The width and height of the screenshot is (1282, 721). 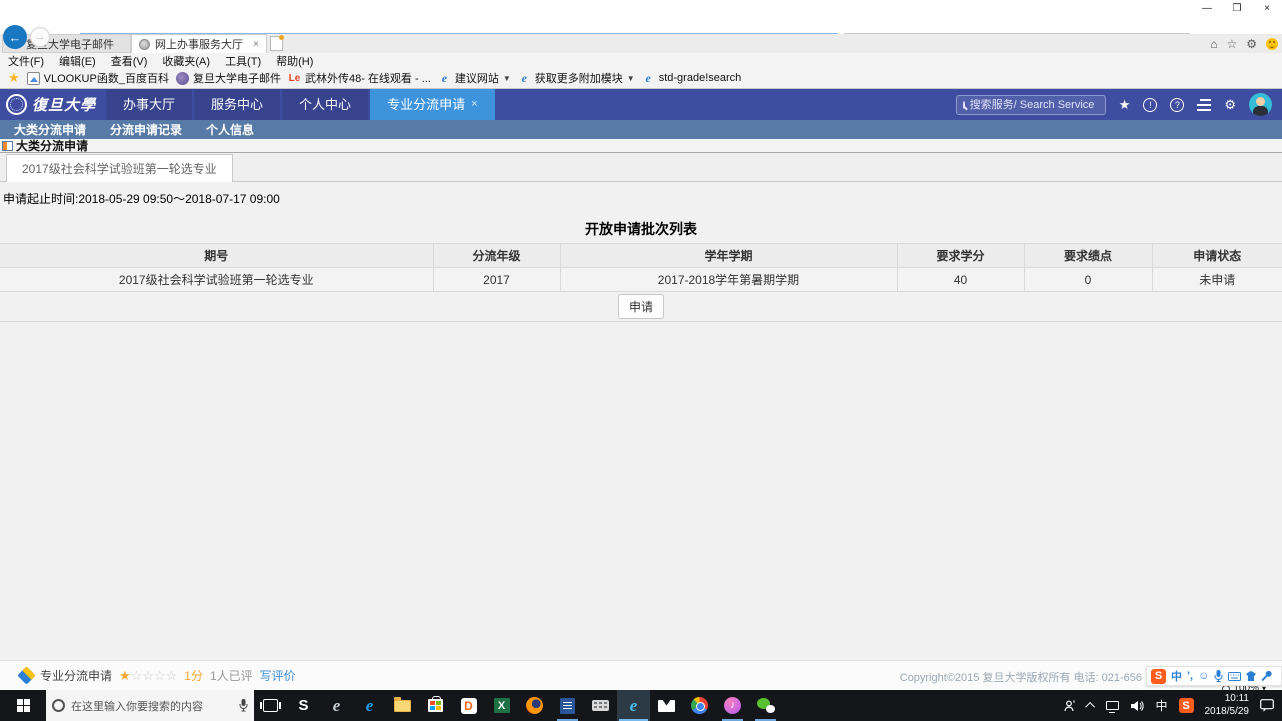 I want to click on action-center-icon, so click(x=1267, y=705).